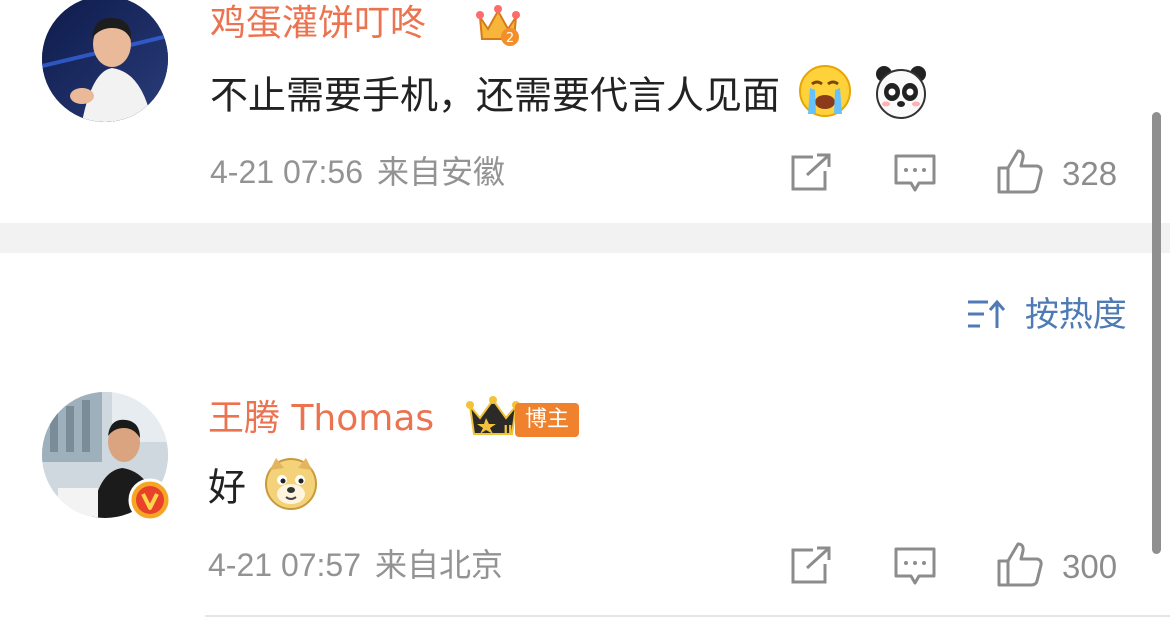 The width and height of the screenshot is (1170, 625). What do you see at coordinates (508, 430) in the screenshot?
I see `crown-level: II` at bounding box center [508, 430].